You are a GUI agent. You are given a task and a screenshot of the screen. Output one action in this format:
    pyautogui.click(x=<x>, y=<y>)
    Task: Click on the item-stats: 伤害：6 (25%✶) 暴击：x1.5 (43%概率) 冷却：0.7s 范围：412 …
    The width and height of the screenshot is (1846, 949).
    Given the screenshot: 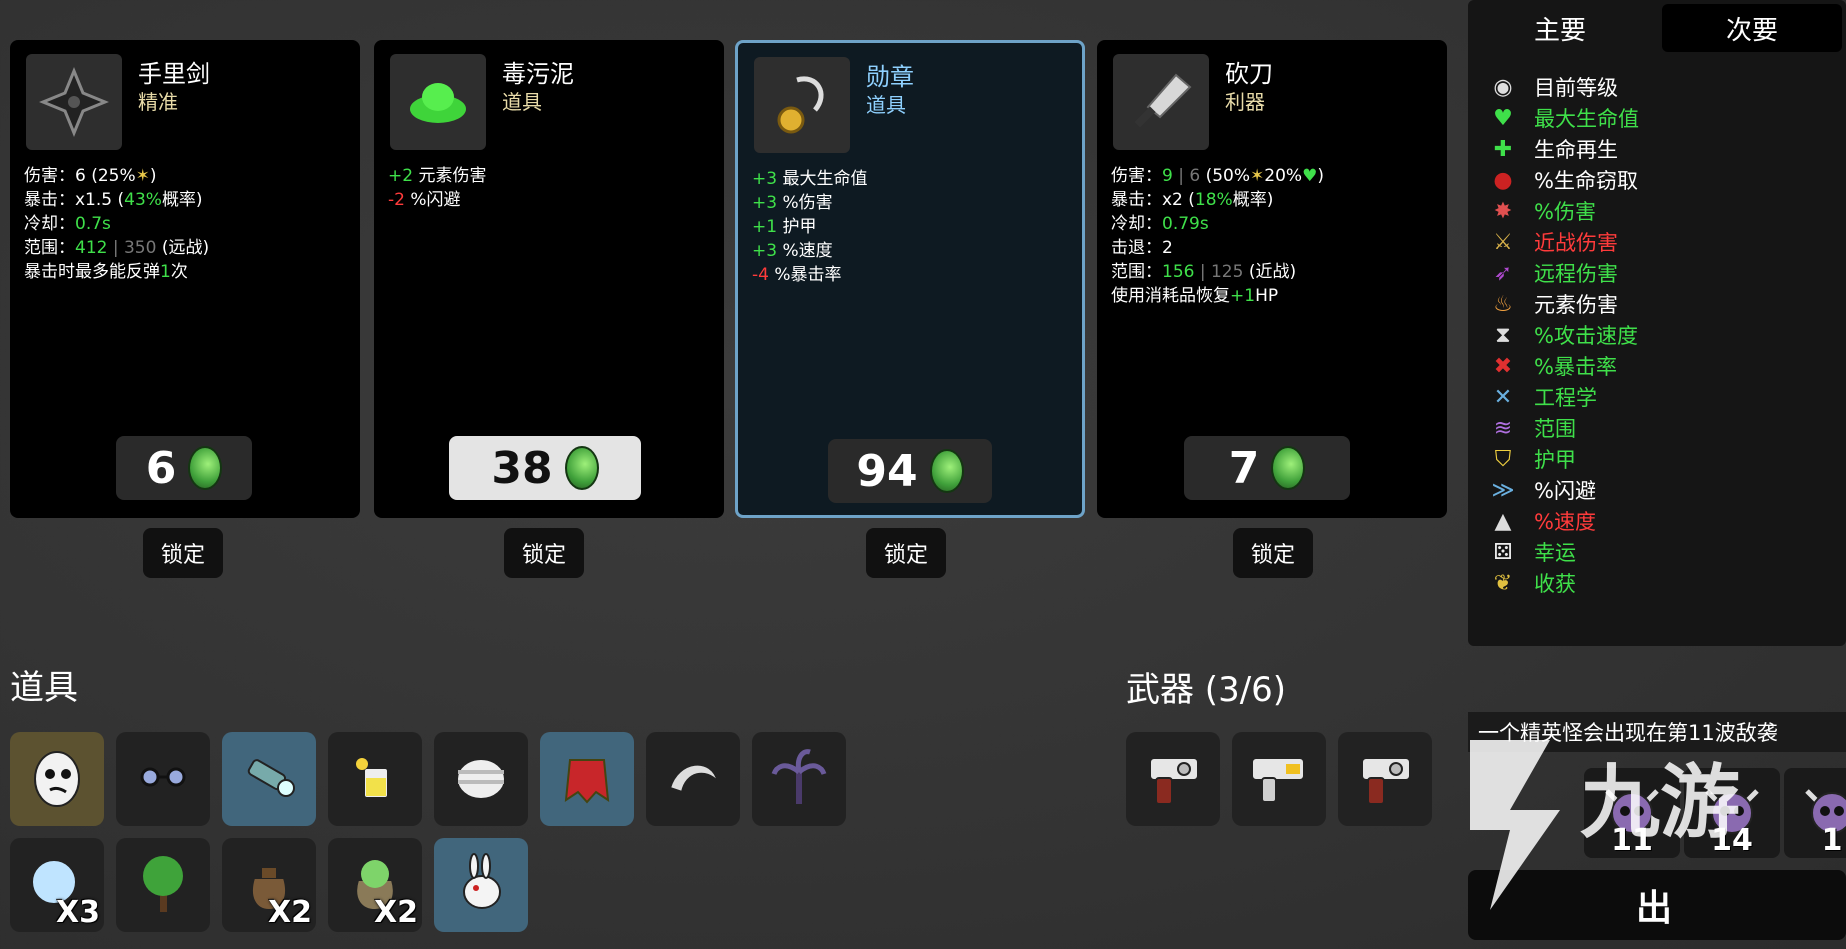 What is the action you would take?
    pyautogui.click(x=116, y=224)
    